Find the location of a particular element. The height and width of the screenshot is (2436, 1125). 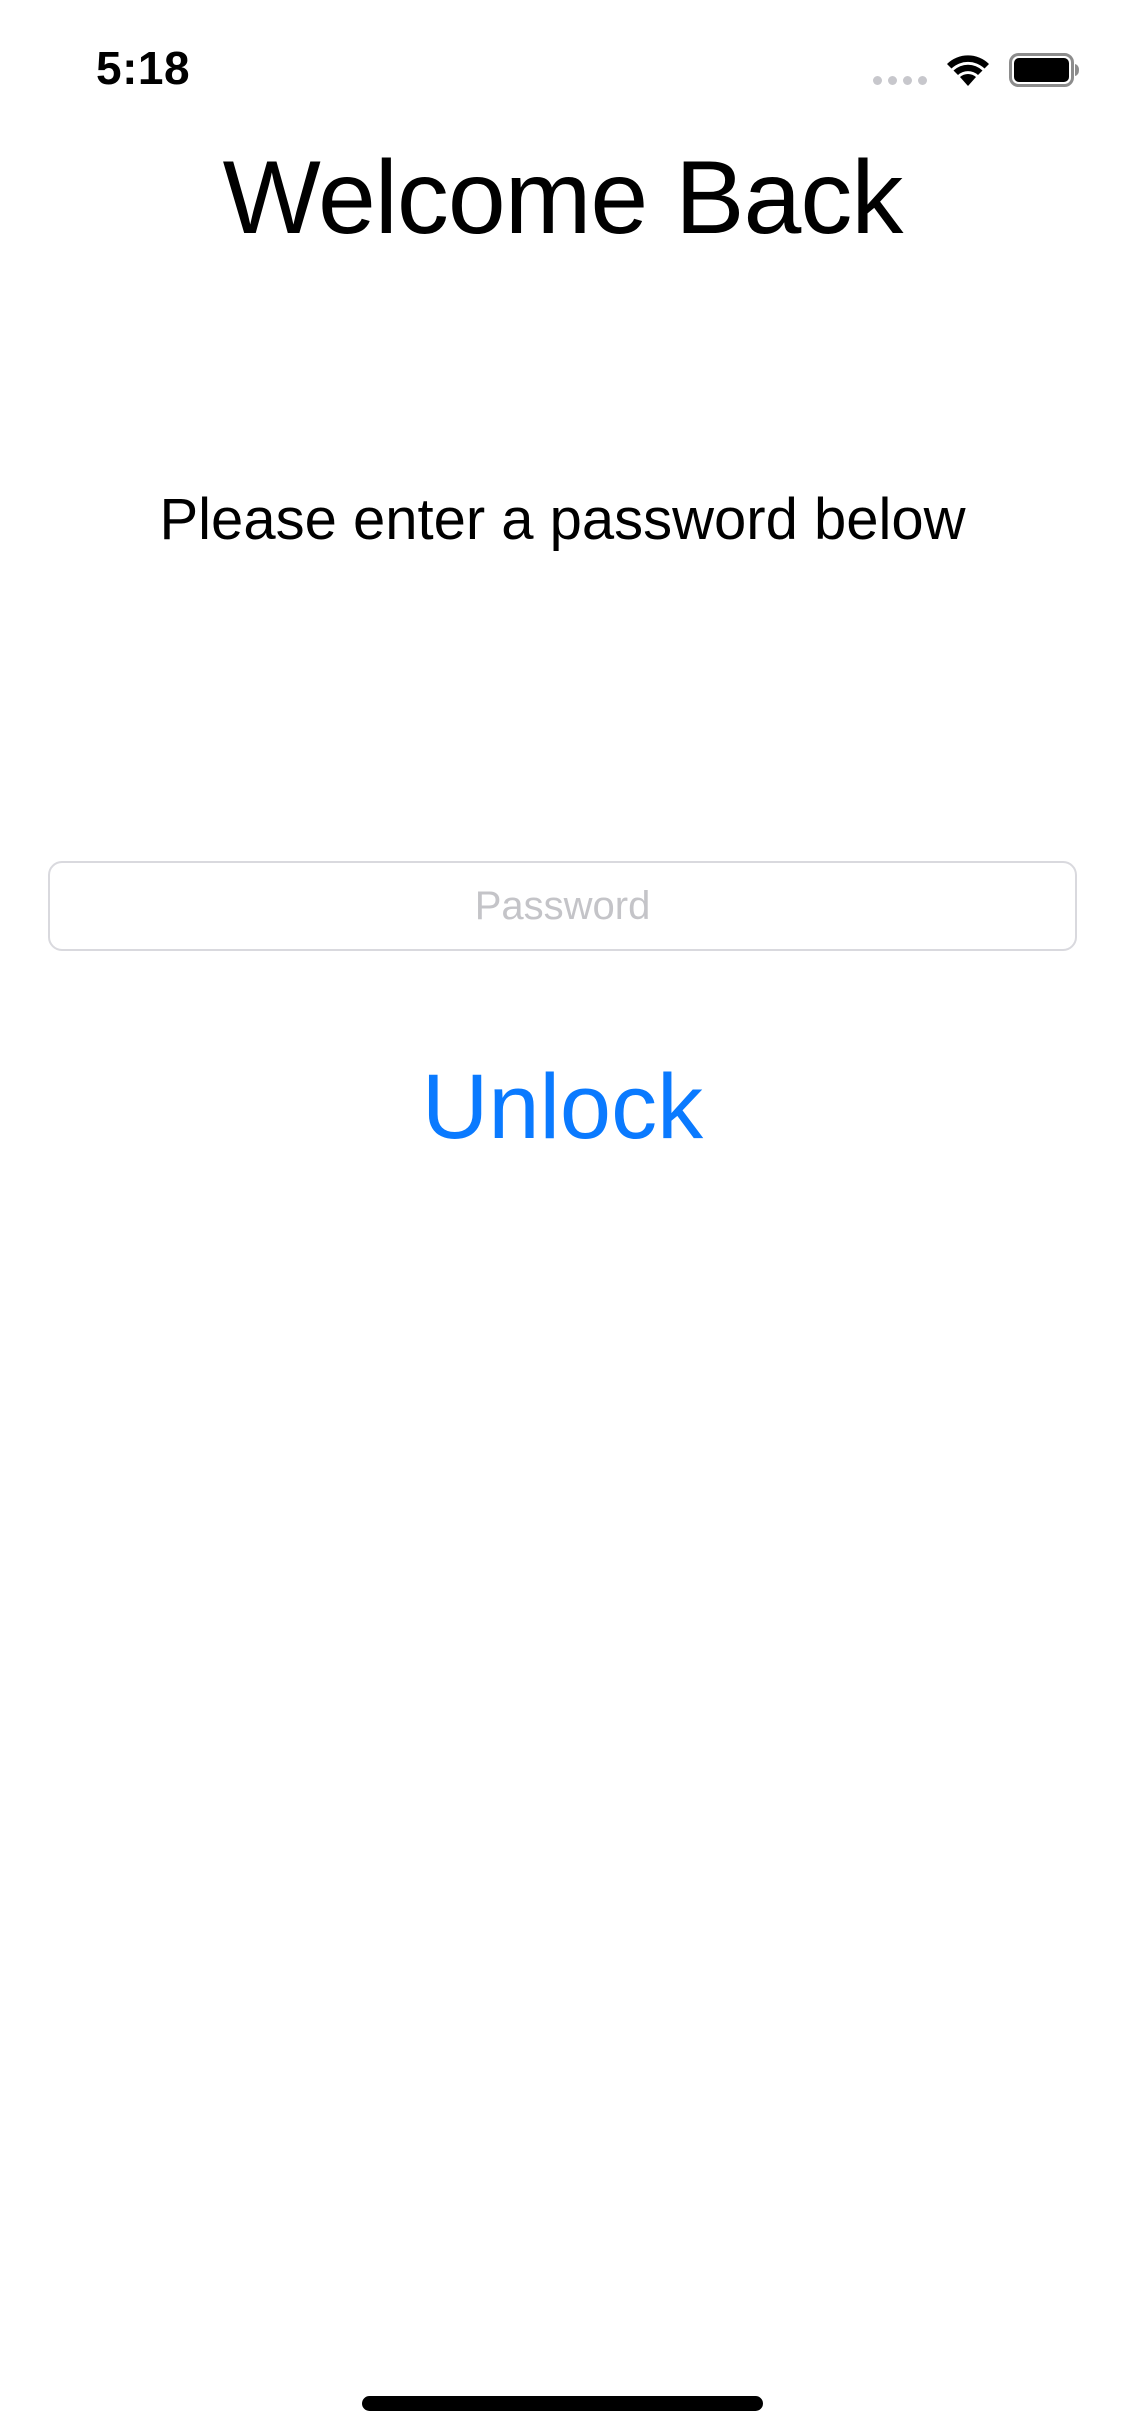

status-icons is located at coordinates (977, 70).